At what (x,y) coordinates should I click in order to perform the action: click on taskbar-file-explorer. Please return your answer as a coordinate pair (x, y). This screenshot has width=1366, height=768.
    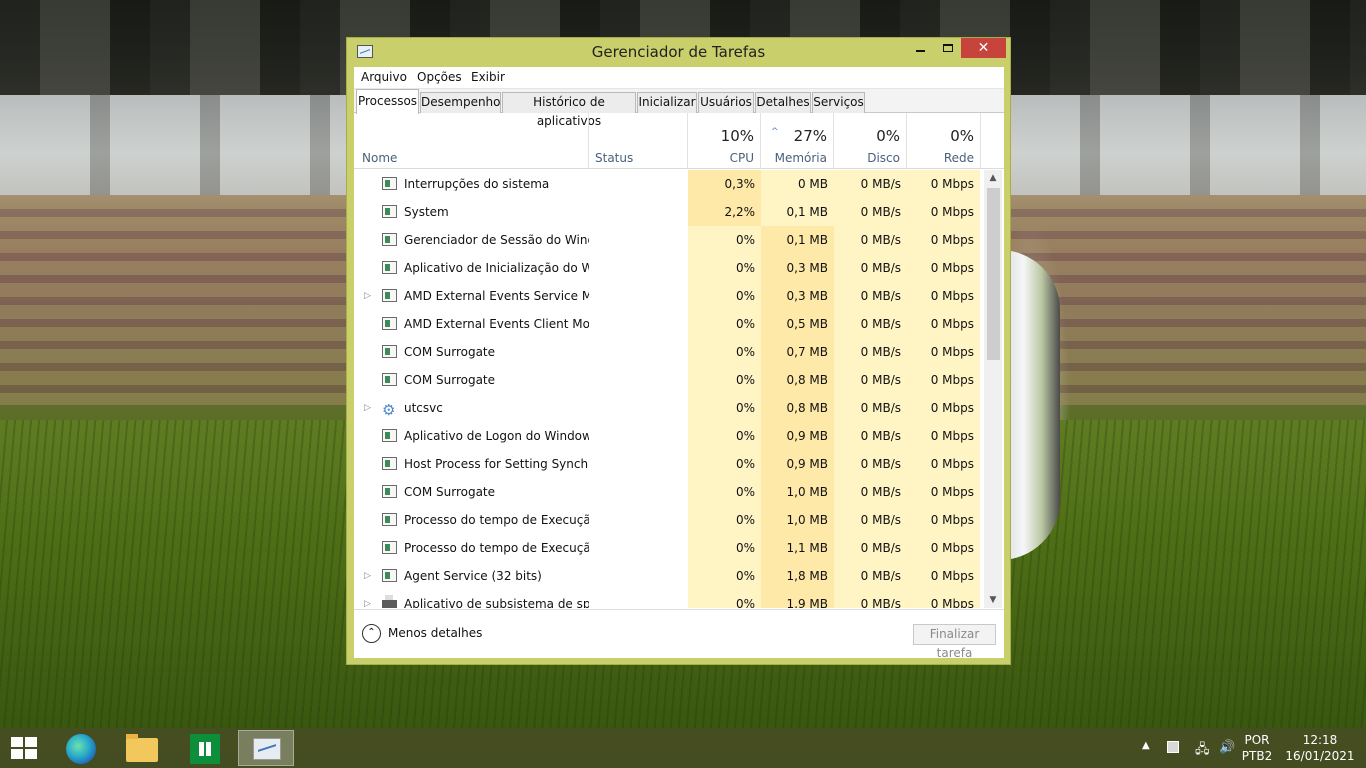
    Looking at the image, I should click on (142, 748).